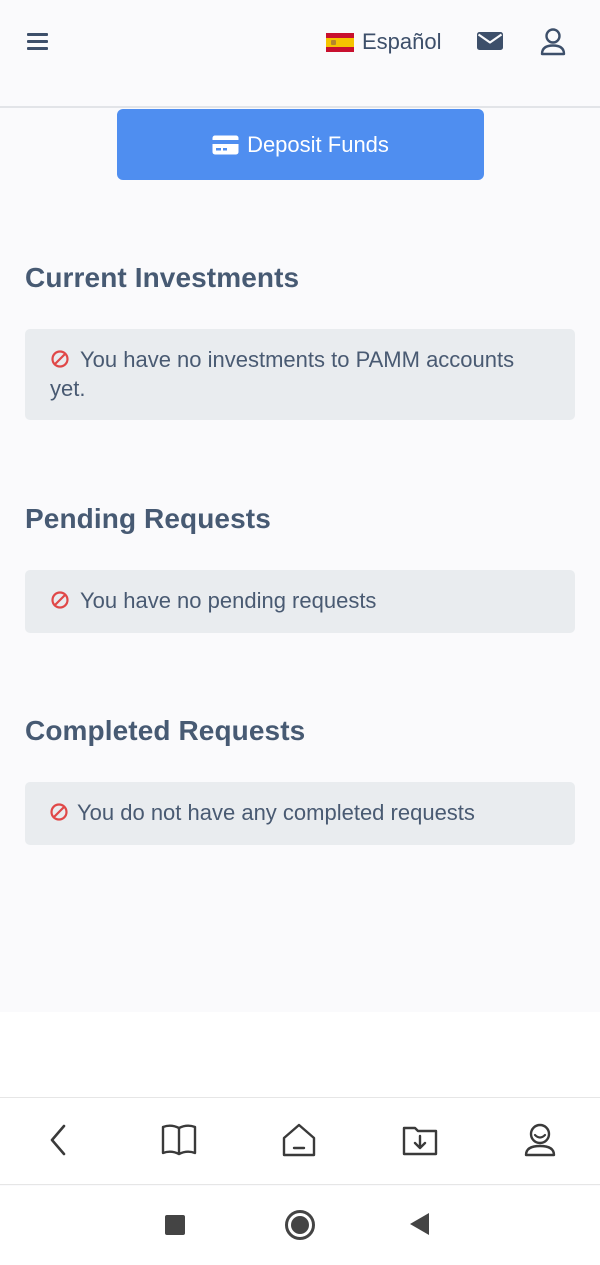  What do you see at coordinates (148, 518) in the screenshot?
I see `section-title-pending-requests: Pending Requests` at bounding box center [148, 518].